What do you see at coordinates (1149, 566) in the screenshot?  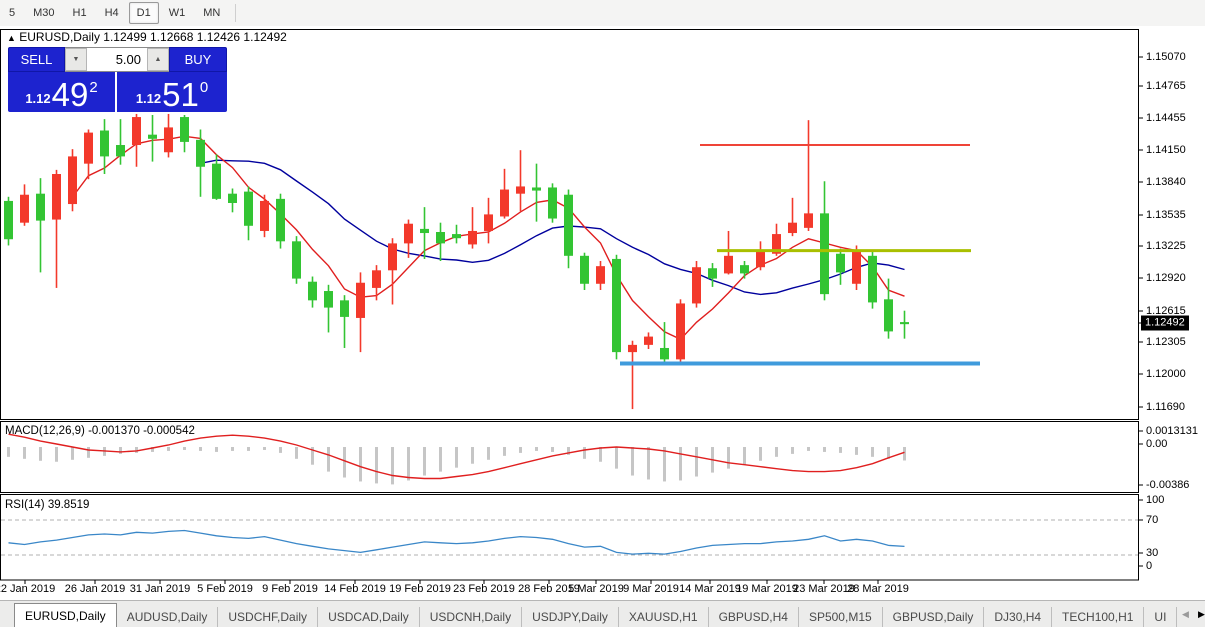 I see `rsi-axis-label: 0` at bounding box center [1149, 566].